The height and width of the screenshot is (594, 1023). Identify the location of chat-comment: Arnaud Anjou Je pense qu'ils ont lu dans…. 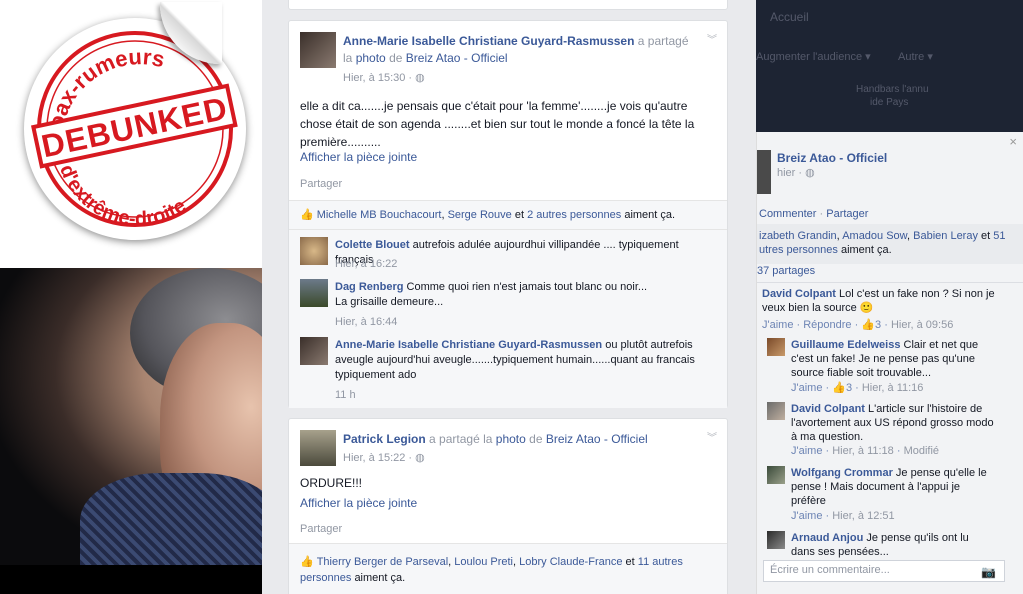
(880, 545).